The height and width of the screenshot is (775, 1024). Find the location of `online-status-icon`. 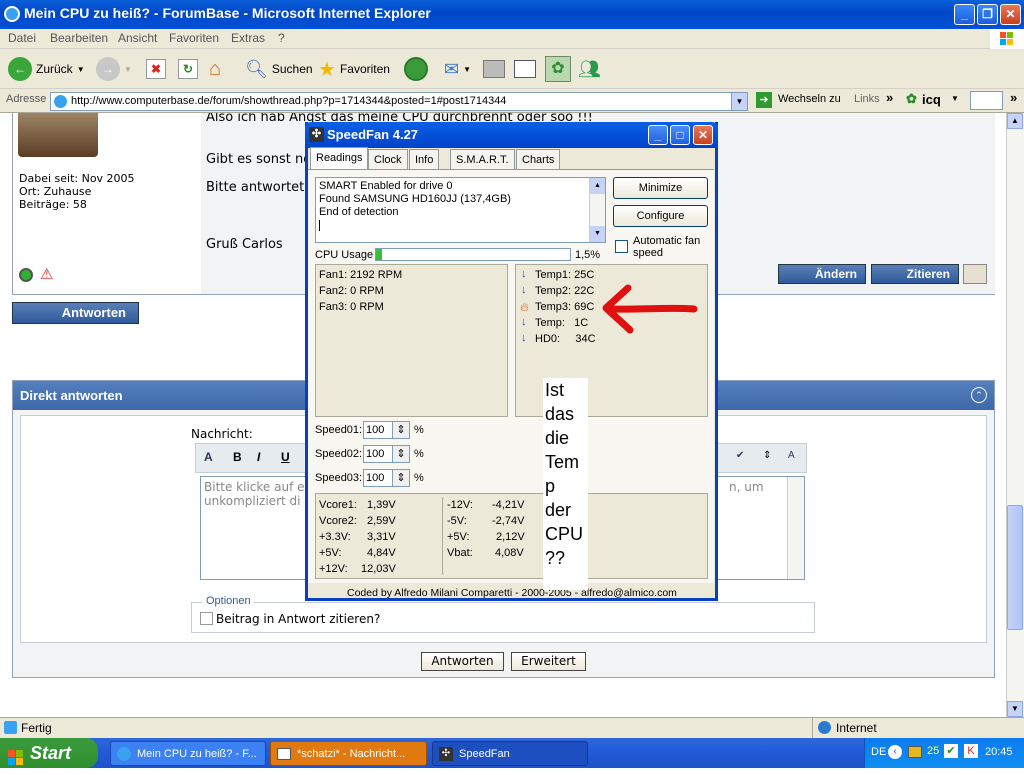

online-status-icon is located at coordinates (26, 275).